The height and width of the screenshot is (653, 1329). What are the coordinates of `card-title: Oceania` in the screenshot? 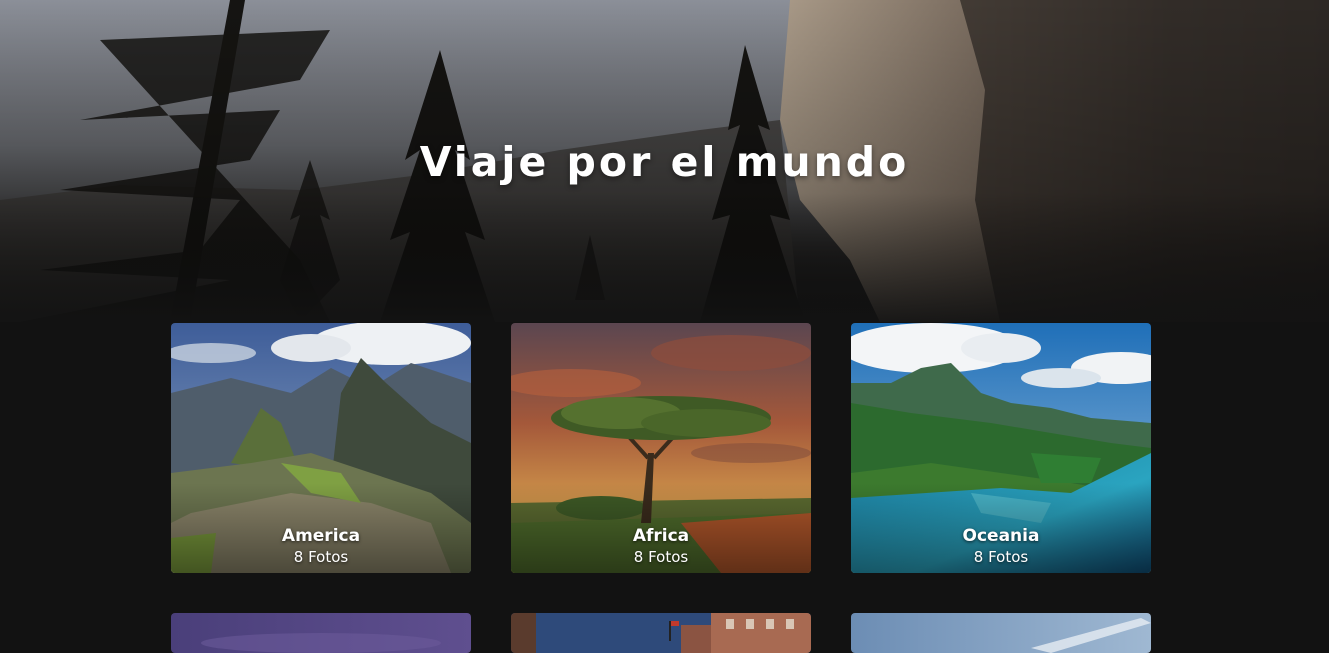 It's located at (1001, 536).